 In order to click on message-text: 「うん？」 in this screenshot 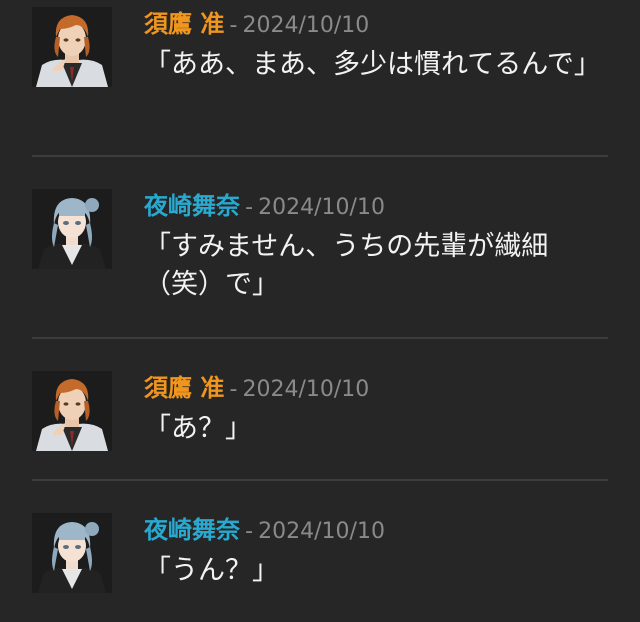, I will do `click(211, 570)`.